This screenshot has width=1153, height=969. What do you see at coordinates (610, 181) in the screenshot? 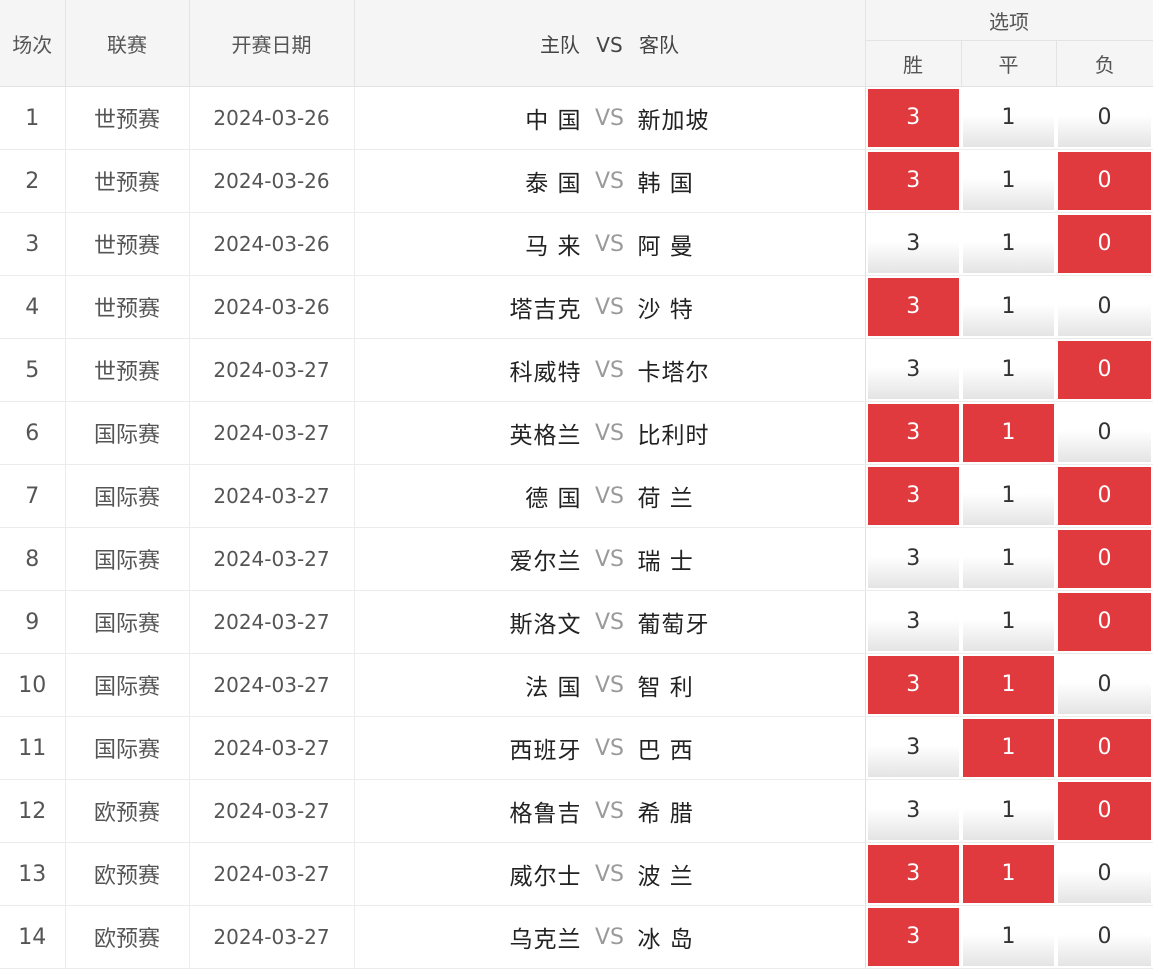
I see `matchup: 泰 国 VS 韩 国` at bounding box center [610, 181].